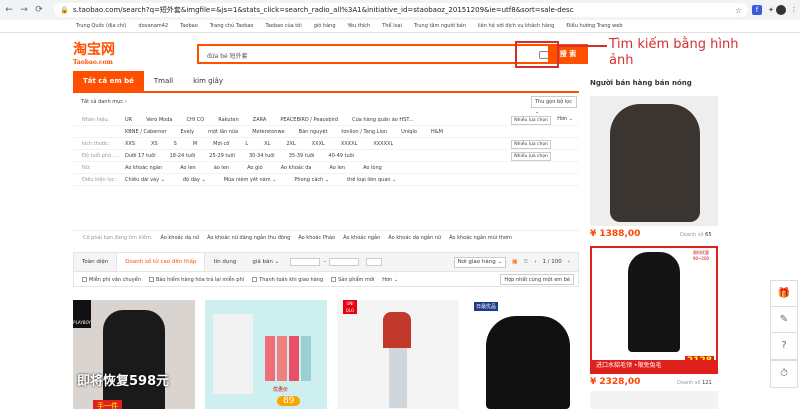 This screenshot has height=409, width=800. What do you see at coordinates (267, 144) in the screenshot?
I see `filter-value: XL` at bounding box center [267, 144].